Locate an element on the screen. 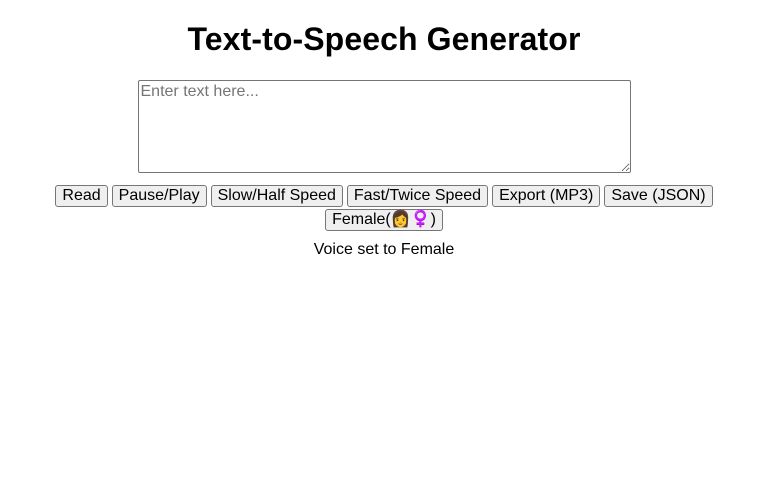 Image resolution: width=768 pixels, height=480 pixels. pause-play-button: Pause/Play is located at coordinates (159, 196).